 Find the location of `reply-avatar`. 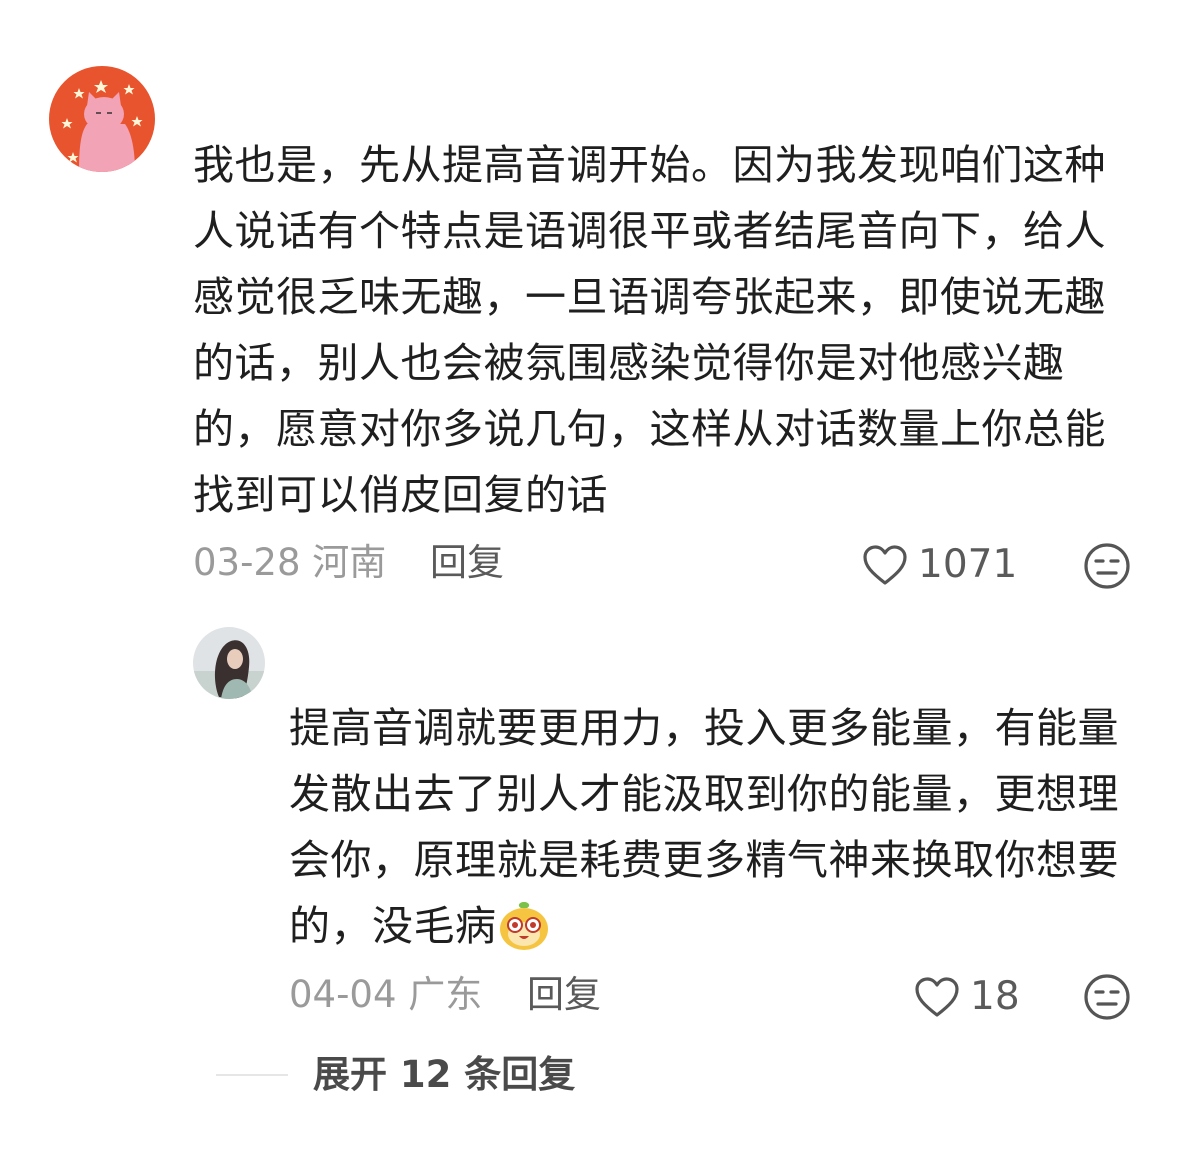

reply-avatar is located at coordinates (229, 663).